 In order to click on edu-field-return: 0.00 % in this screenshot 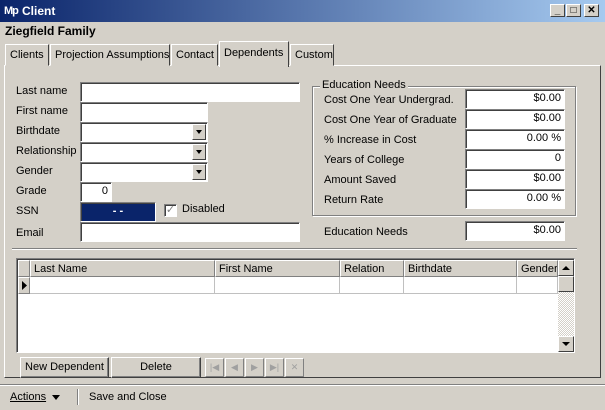, I will do `click(515, 199)`.